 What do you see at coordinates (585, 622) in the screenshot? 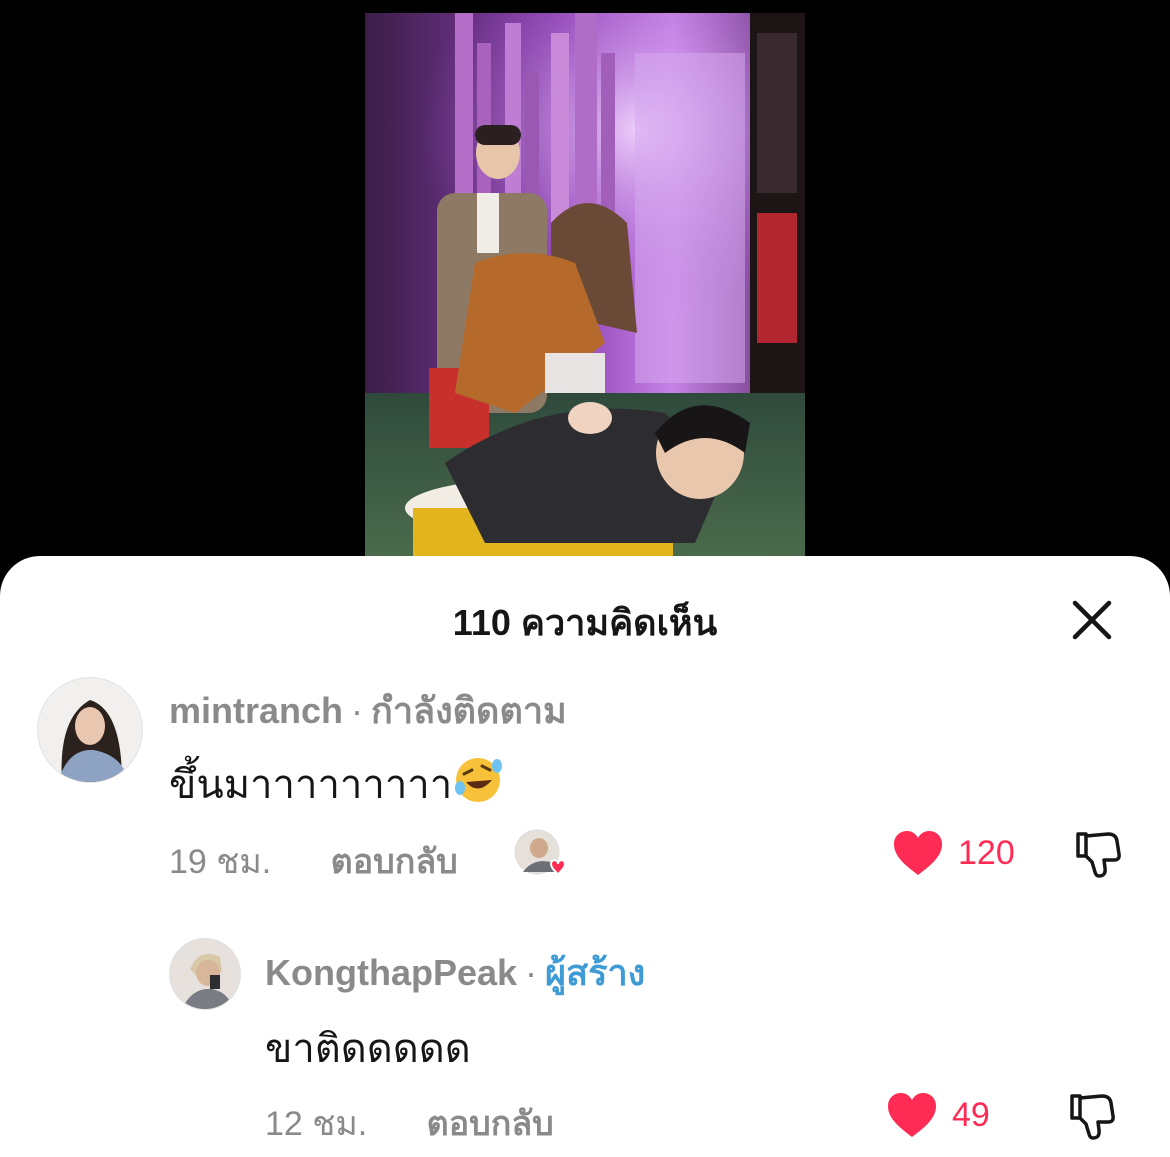
I see `comments-count-title: 110 ความคิดเห็น` at bounding box center [585, 622].